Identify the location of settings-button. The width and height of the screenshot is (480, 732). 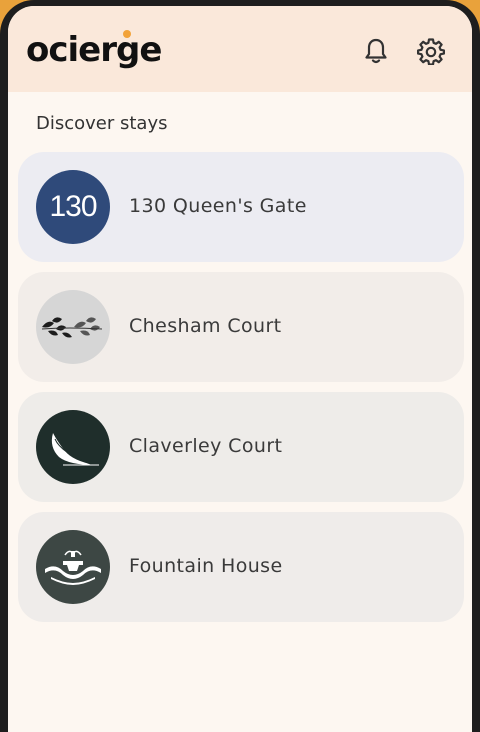
(431, 51).